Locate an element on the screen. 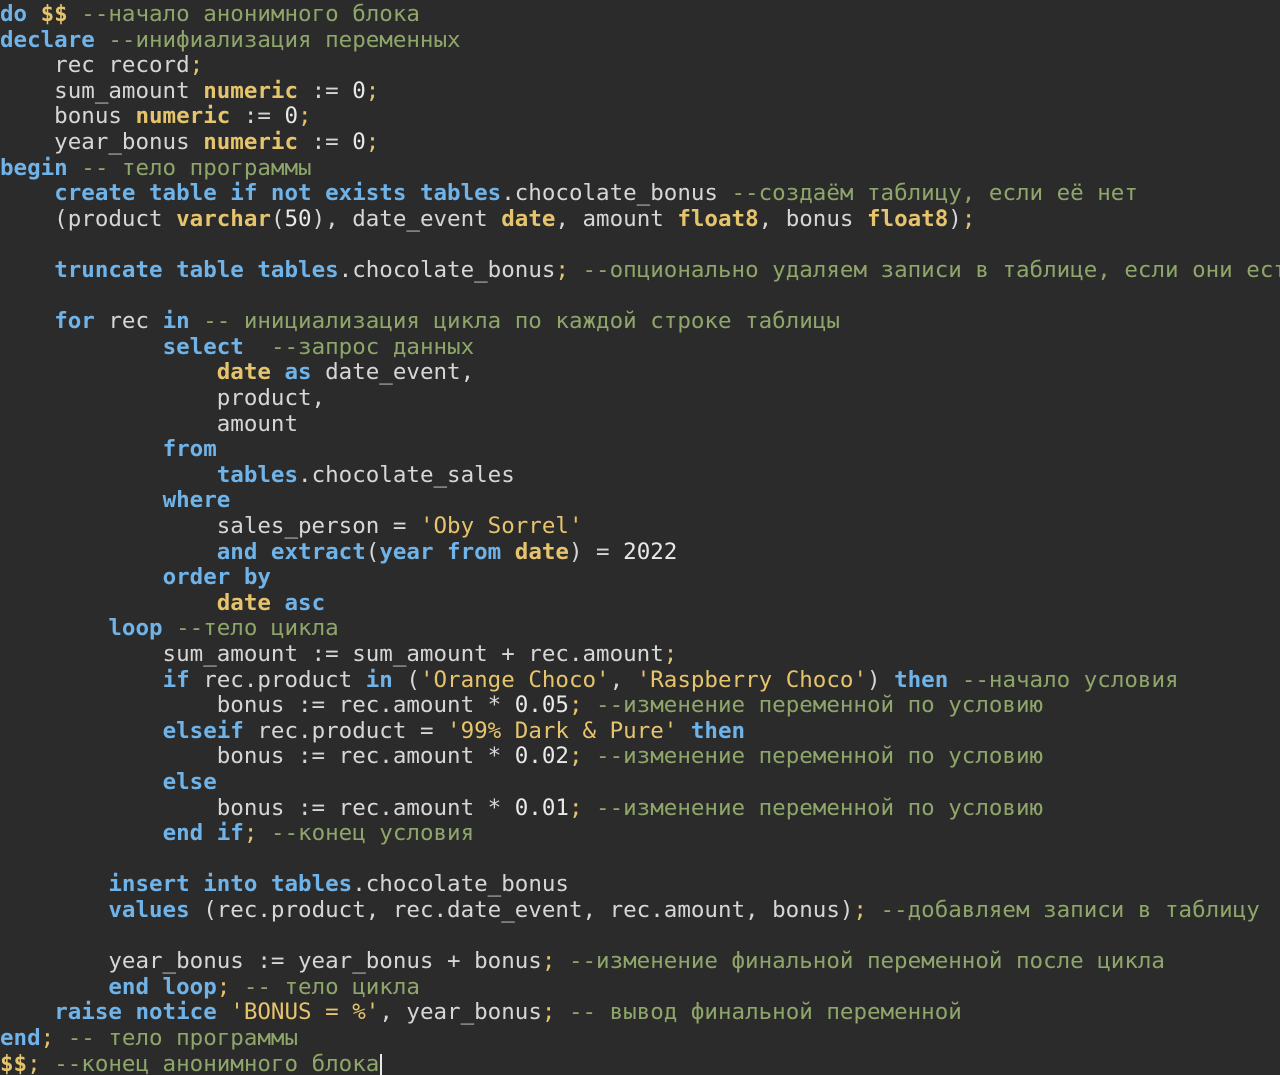 This screenshot has width=1280, height=1075. code-token: , bonus is located at coordinates (812, 218).